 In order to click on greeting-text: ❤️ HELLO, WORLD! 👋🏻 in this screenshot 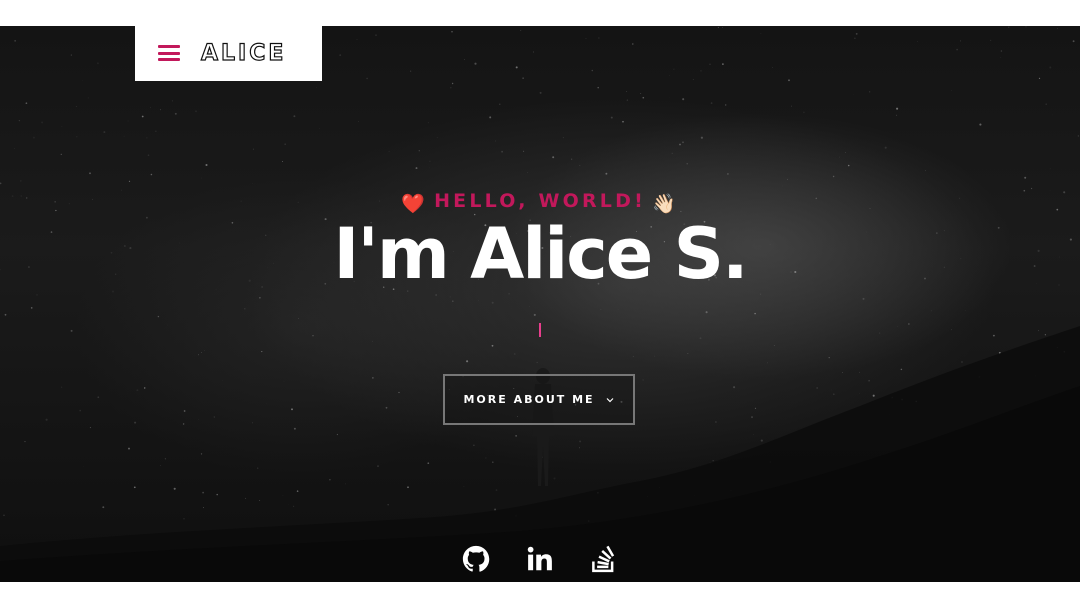, I will do `click(540, 202)`.